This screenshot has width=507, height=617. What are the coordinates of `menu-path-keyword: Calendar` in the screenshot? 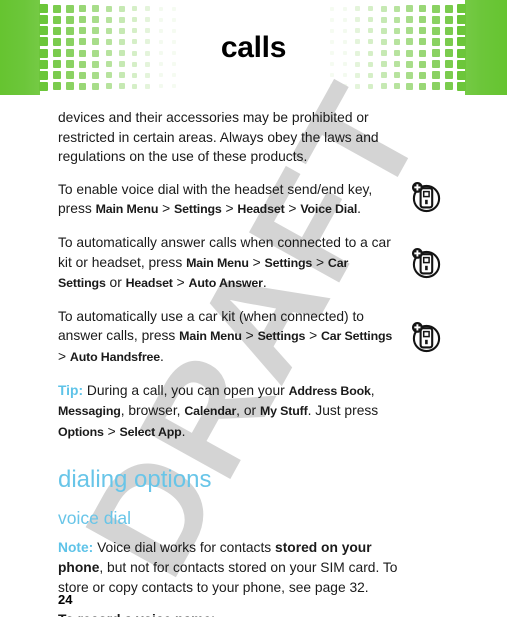 It's located at (210, 411).